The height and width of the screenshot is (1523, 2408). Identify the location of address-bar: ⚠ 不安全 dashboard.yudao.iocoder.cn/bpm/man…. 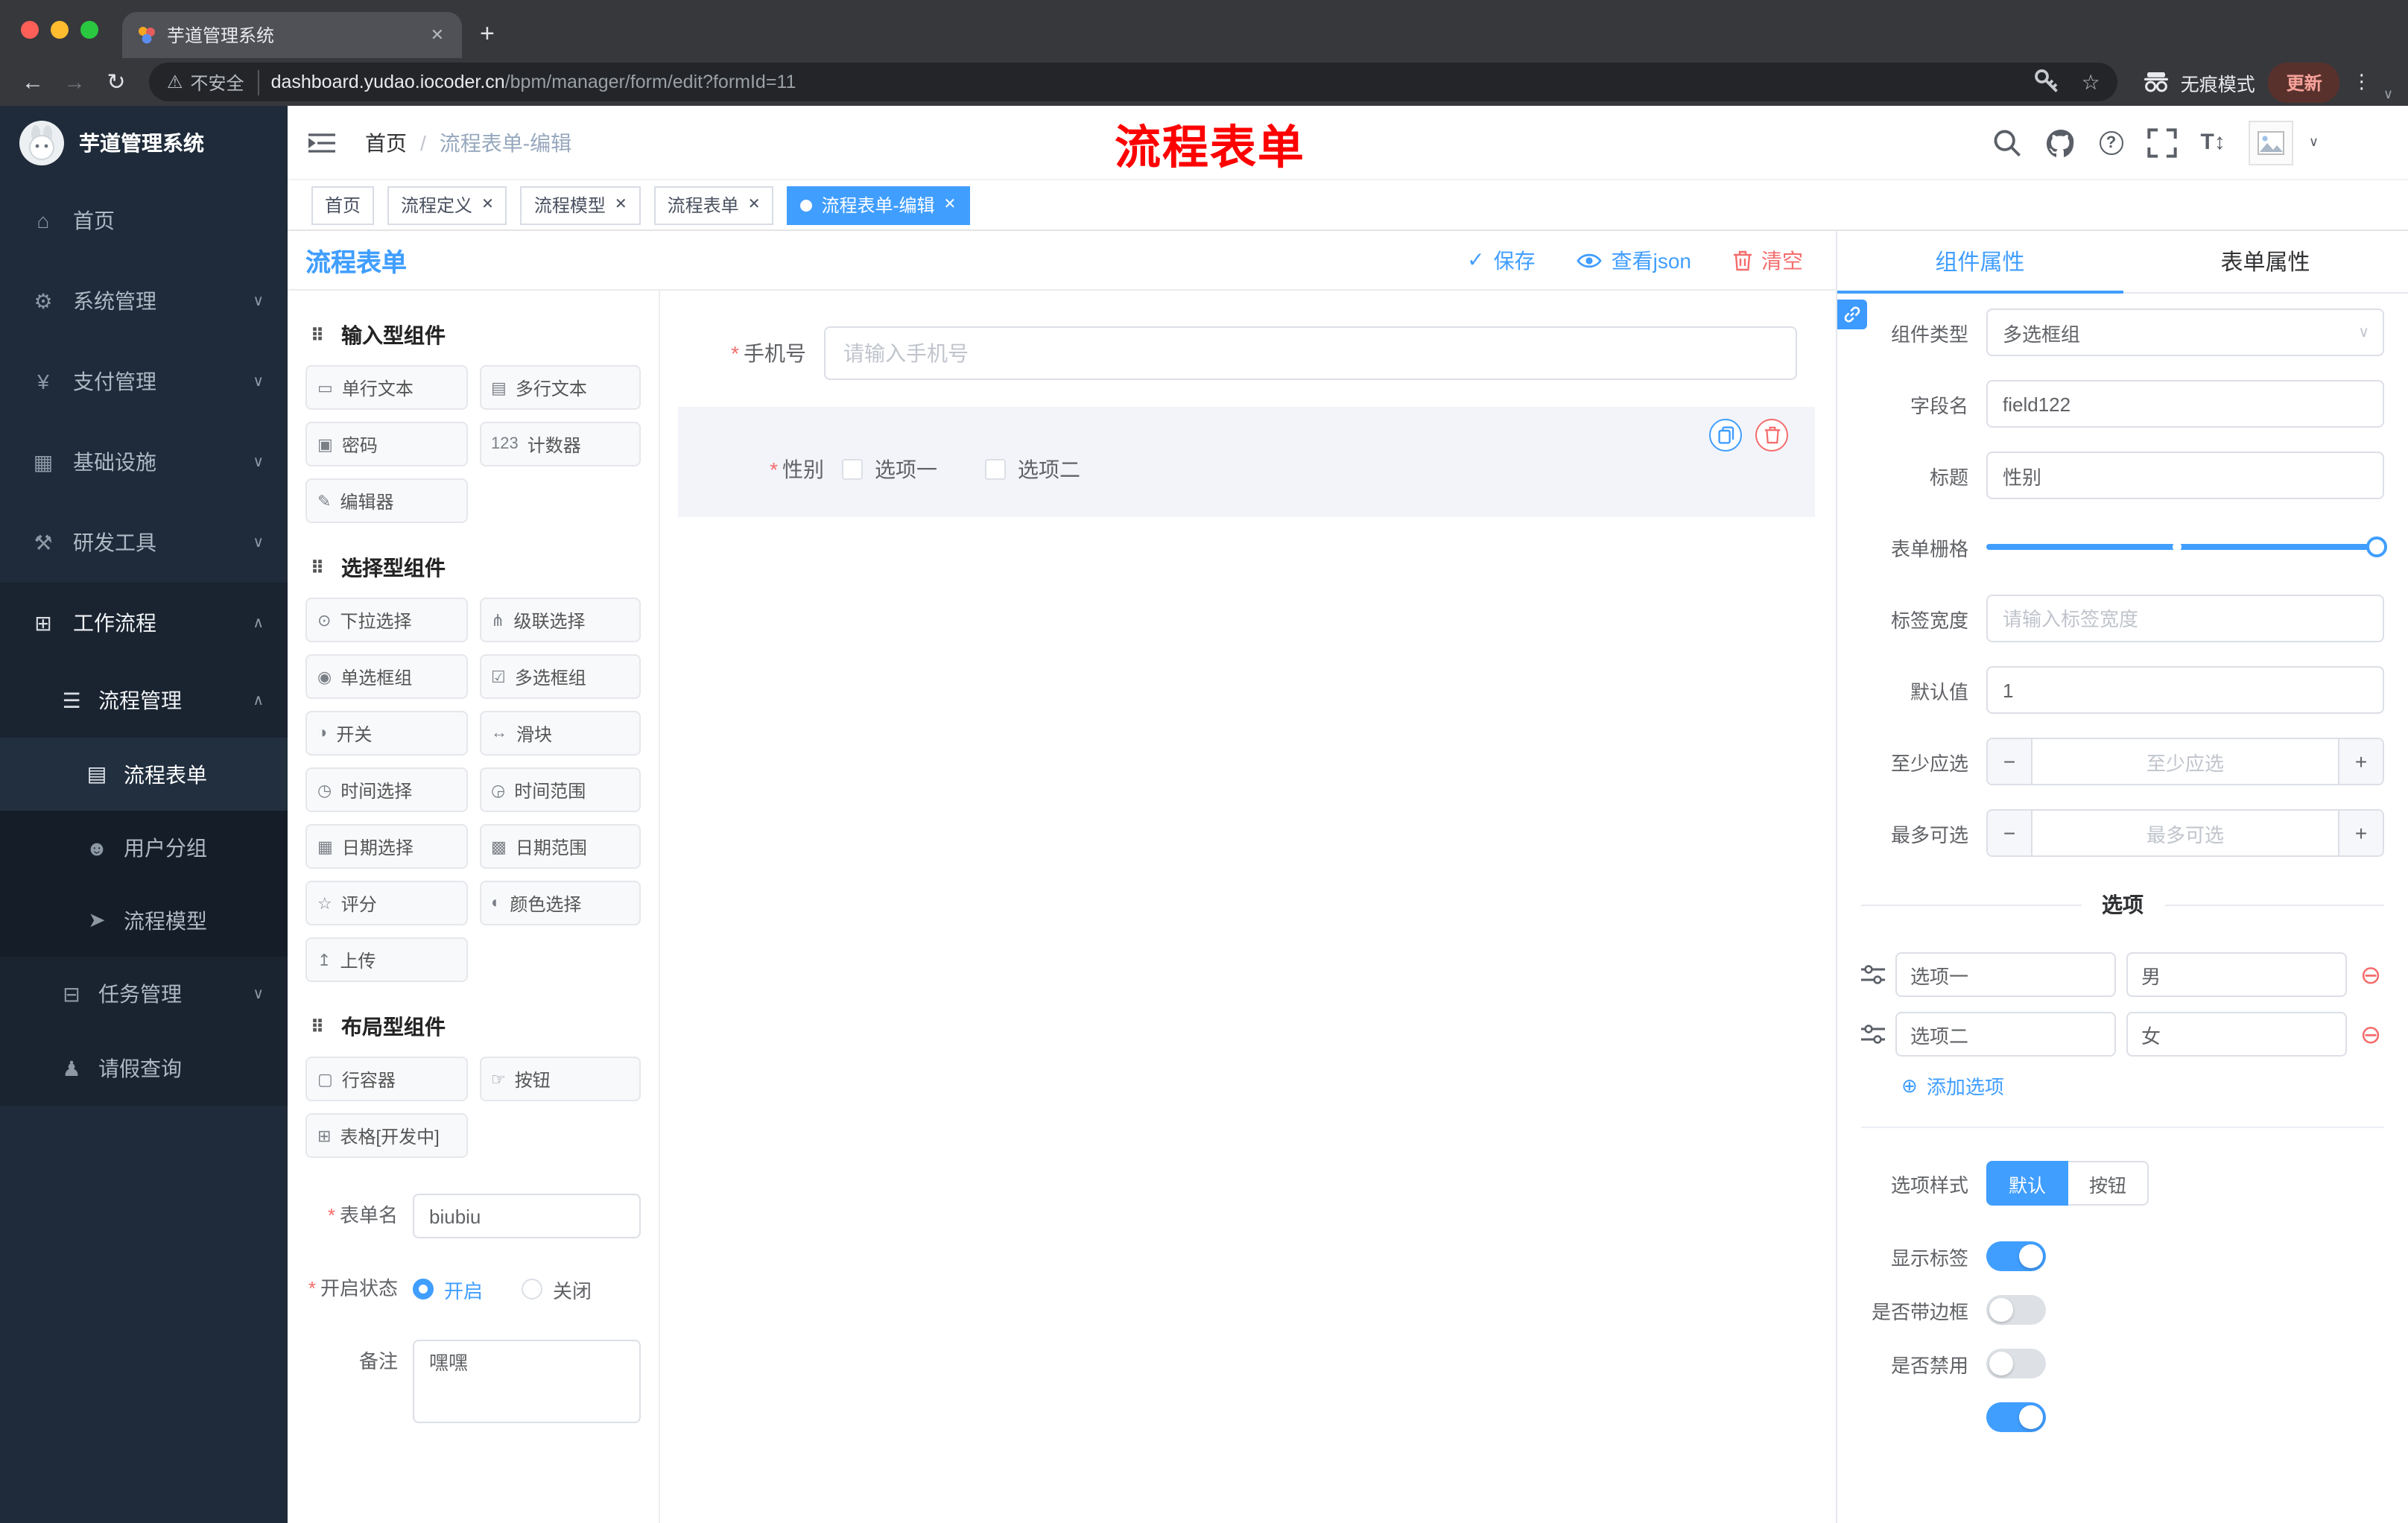
(1133, 82).